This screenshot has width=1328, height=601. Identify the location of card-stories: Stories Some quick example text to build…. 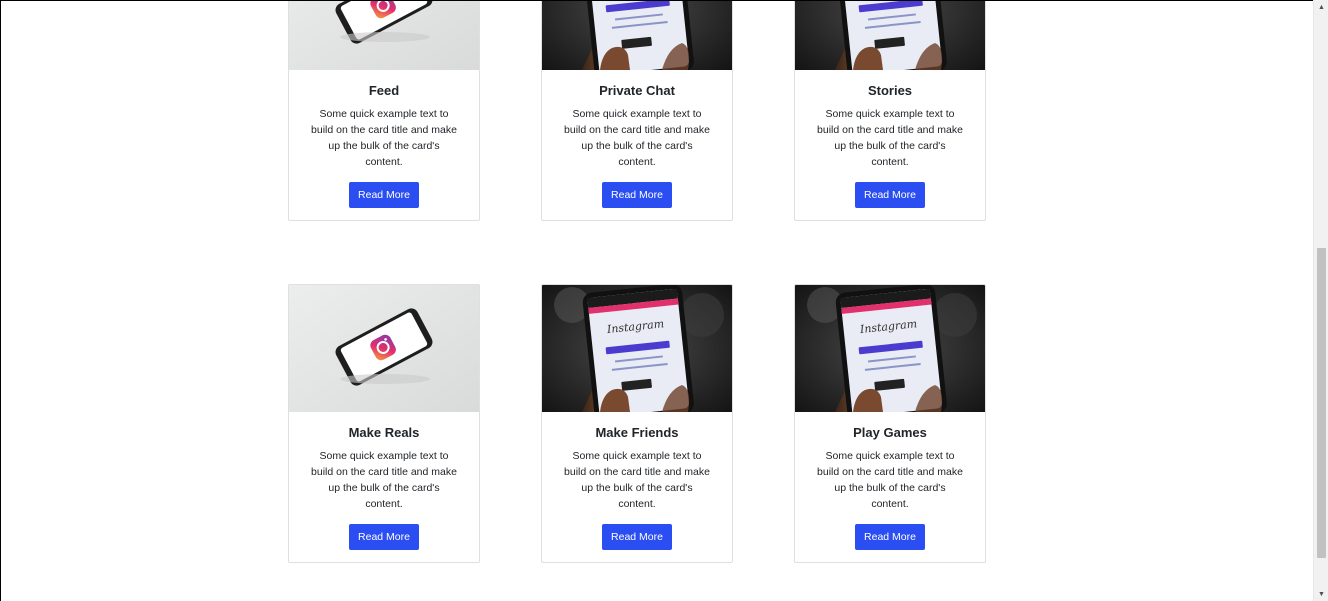
(890, 111).